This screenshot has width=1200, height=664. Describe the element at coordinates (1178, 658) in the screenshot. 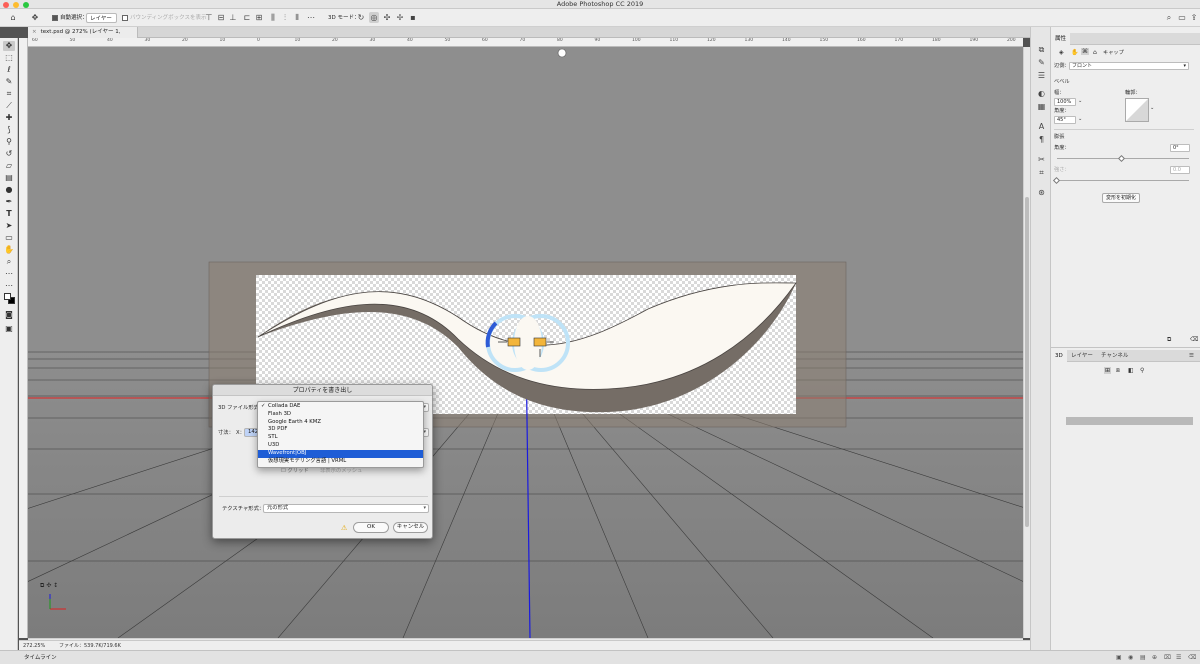

I see `timeline-icon-6: ☰` at that location.